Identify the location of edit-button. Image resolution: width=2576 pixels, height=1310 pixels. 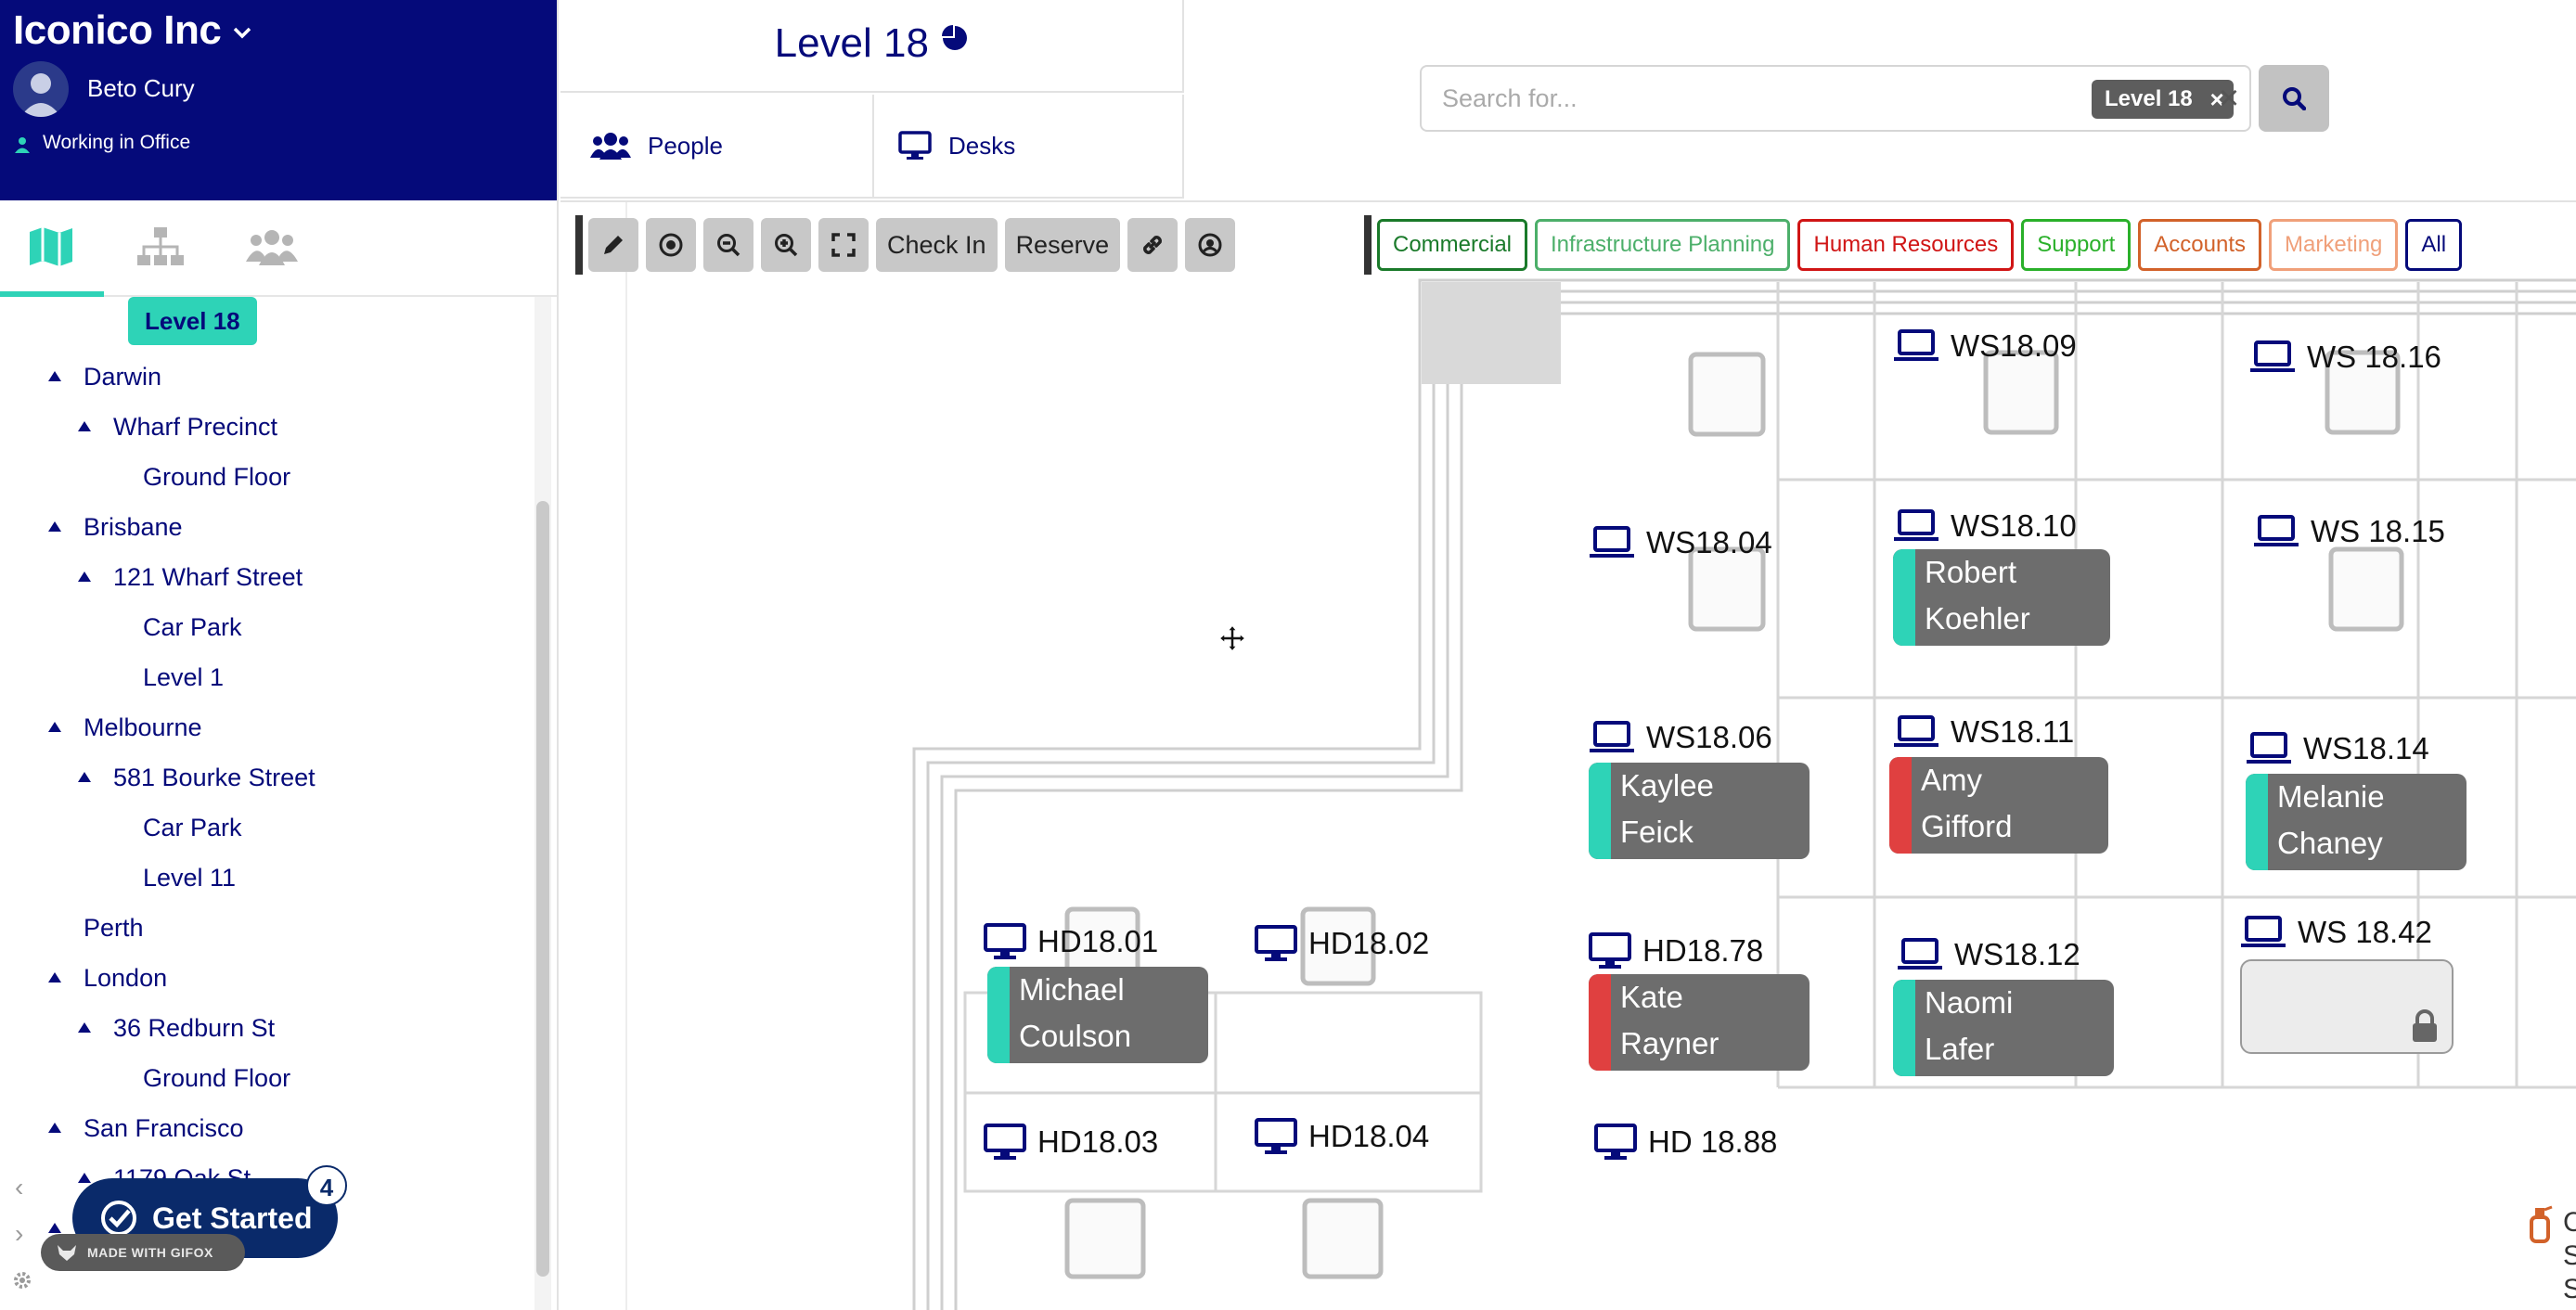
(613, 245).